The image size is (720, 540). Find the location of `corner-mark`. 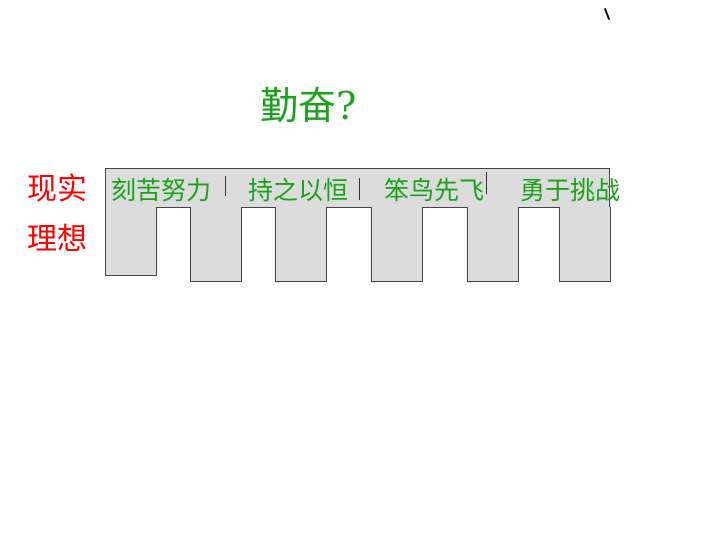

corner-mark is located at coordinates (607, 14).